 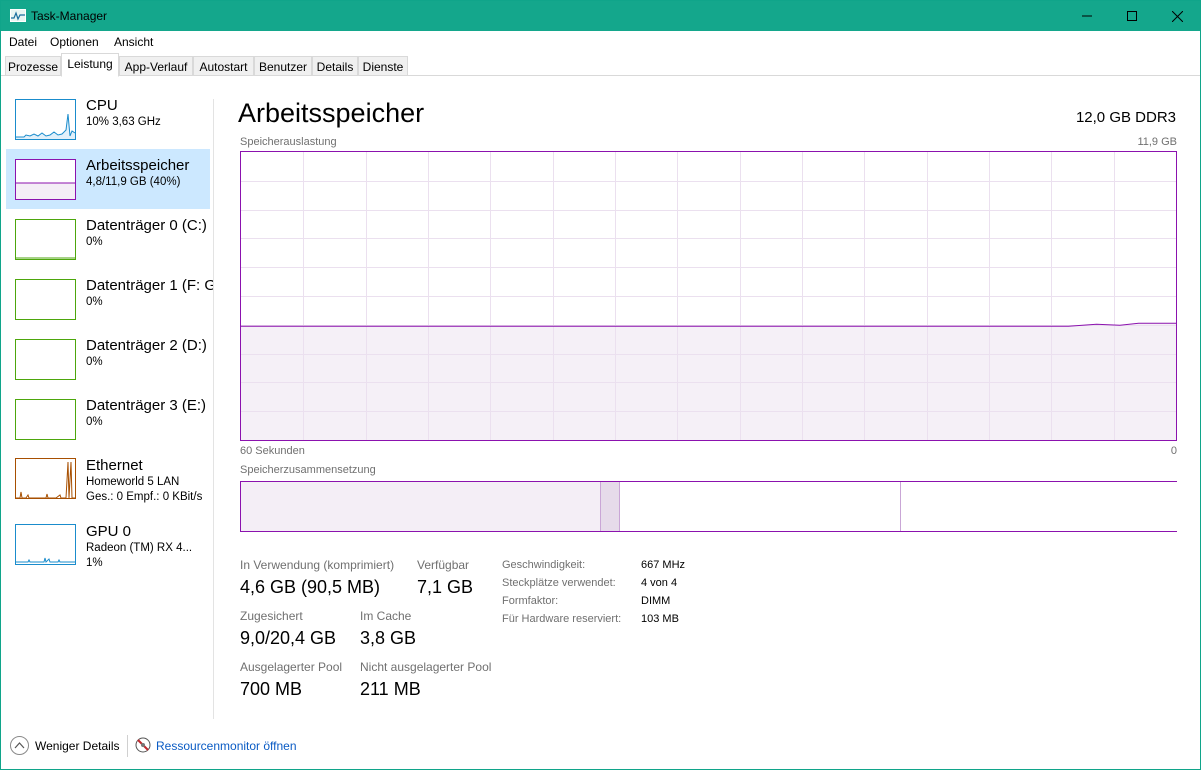 I want to click on sidebar-item-title: Datenträger 2 (D:), so click(x=146, y=345).